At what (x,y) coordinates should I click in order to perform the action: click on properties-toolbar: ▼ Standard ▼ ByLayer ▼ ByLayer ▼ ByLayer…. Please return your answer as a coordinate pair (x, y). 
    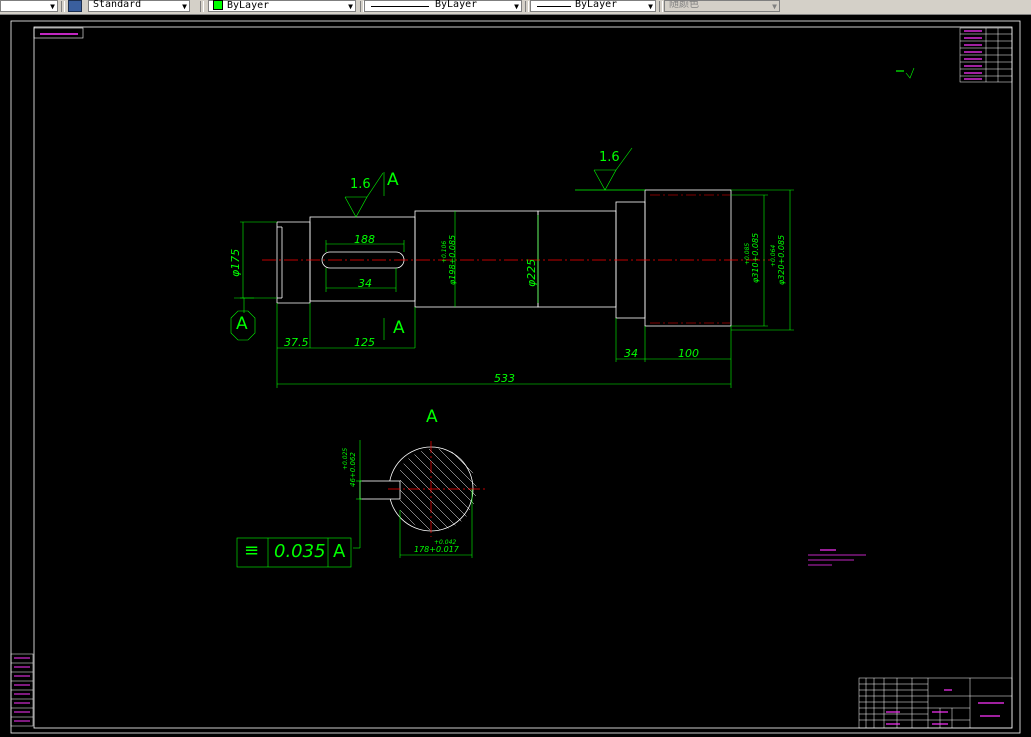
    Looking at the image, I should click on (515, 7).